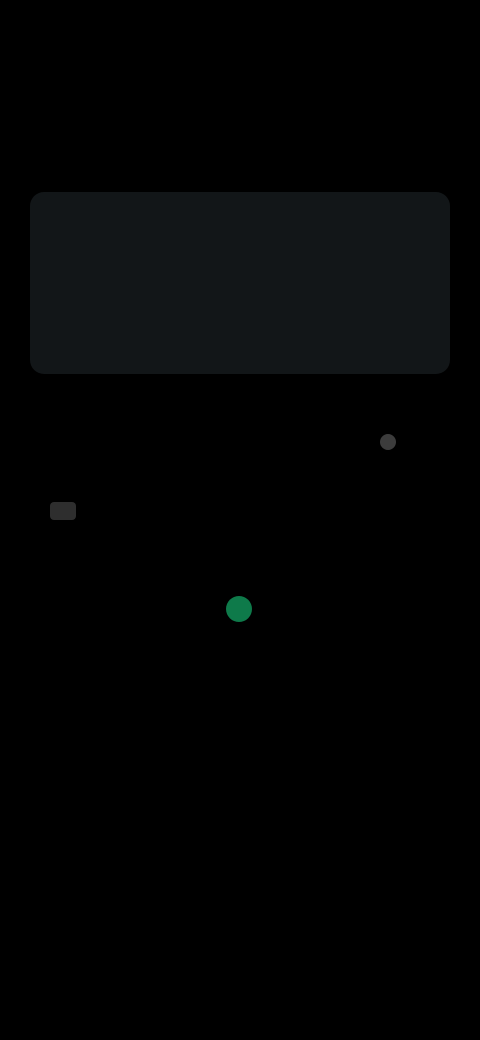  I want to click on empty-state, so click(240, 660).